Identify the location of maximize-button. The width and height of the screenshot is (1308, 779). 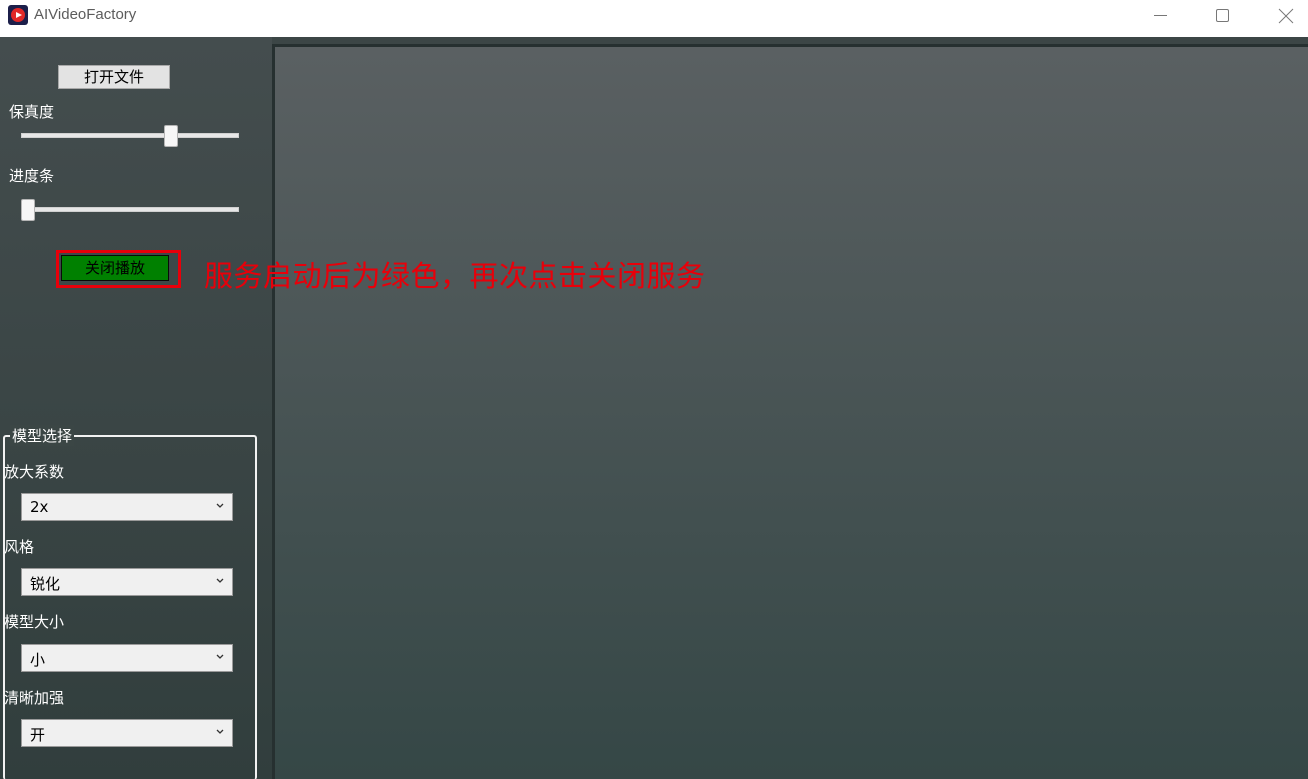
(1222, 16).